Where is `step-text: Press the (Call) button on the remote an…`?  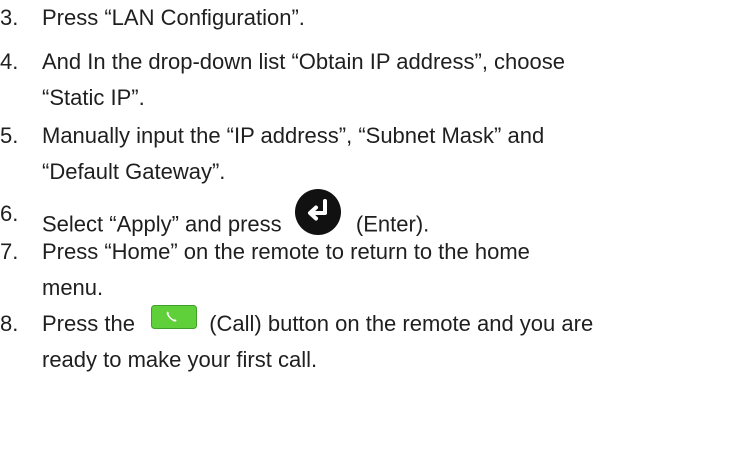 step-text: Press the (Call) button on the remote an… is located at coordinates (318, 324).